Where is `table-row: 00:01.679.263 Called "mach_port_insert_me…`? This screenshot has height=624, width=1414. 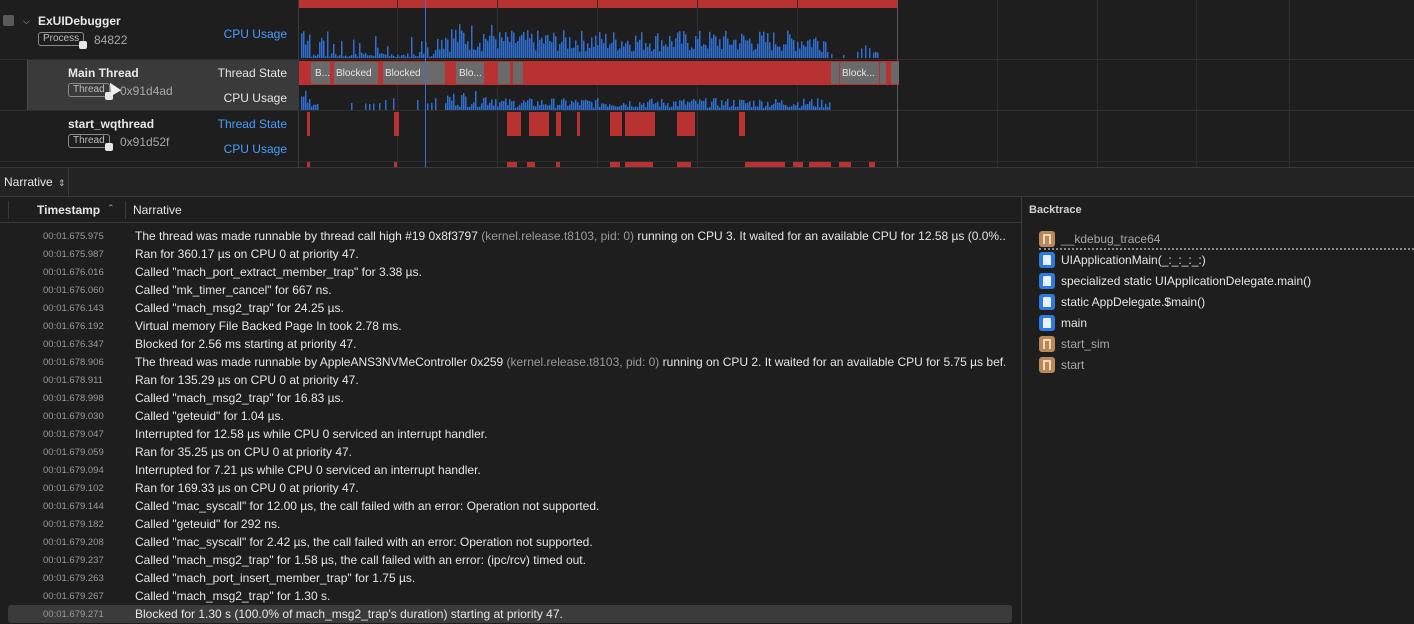
table-row: 00:01.679.263 Called "mach_port_insert_me… is located at coordinates (511, 578).